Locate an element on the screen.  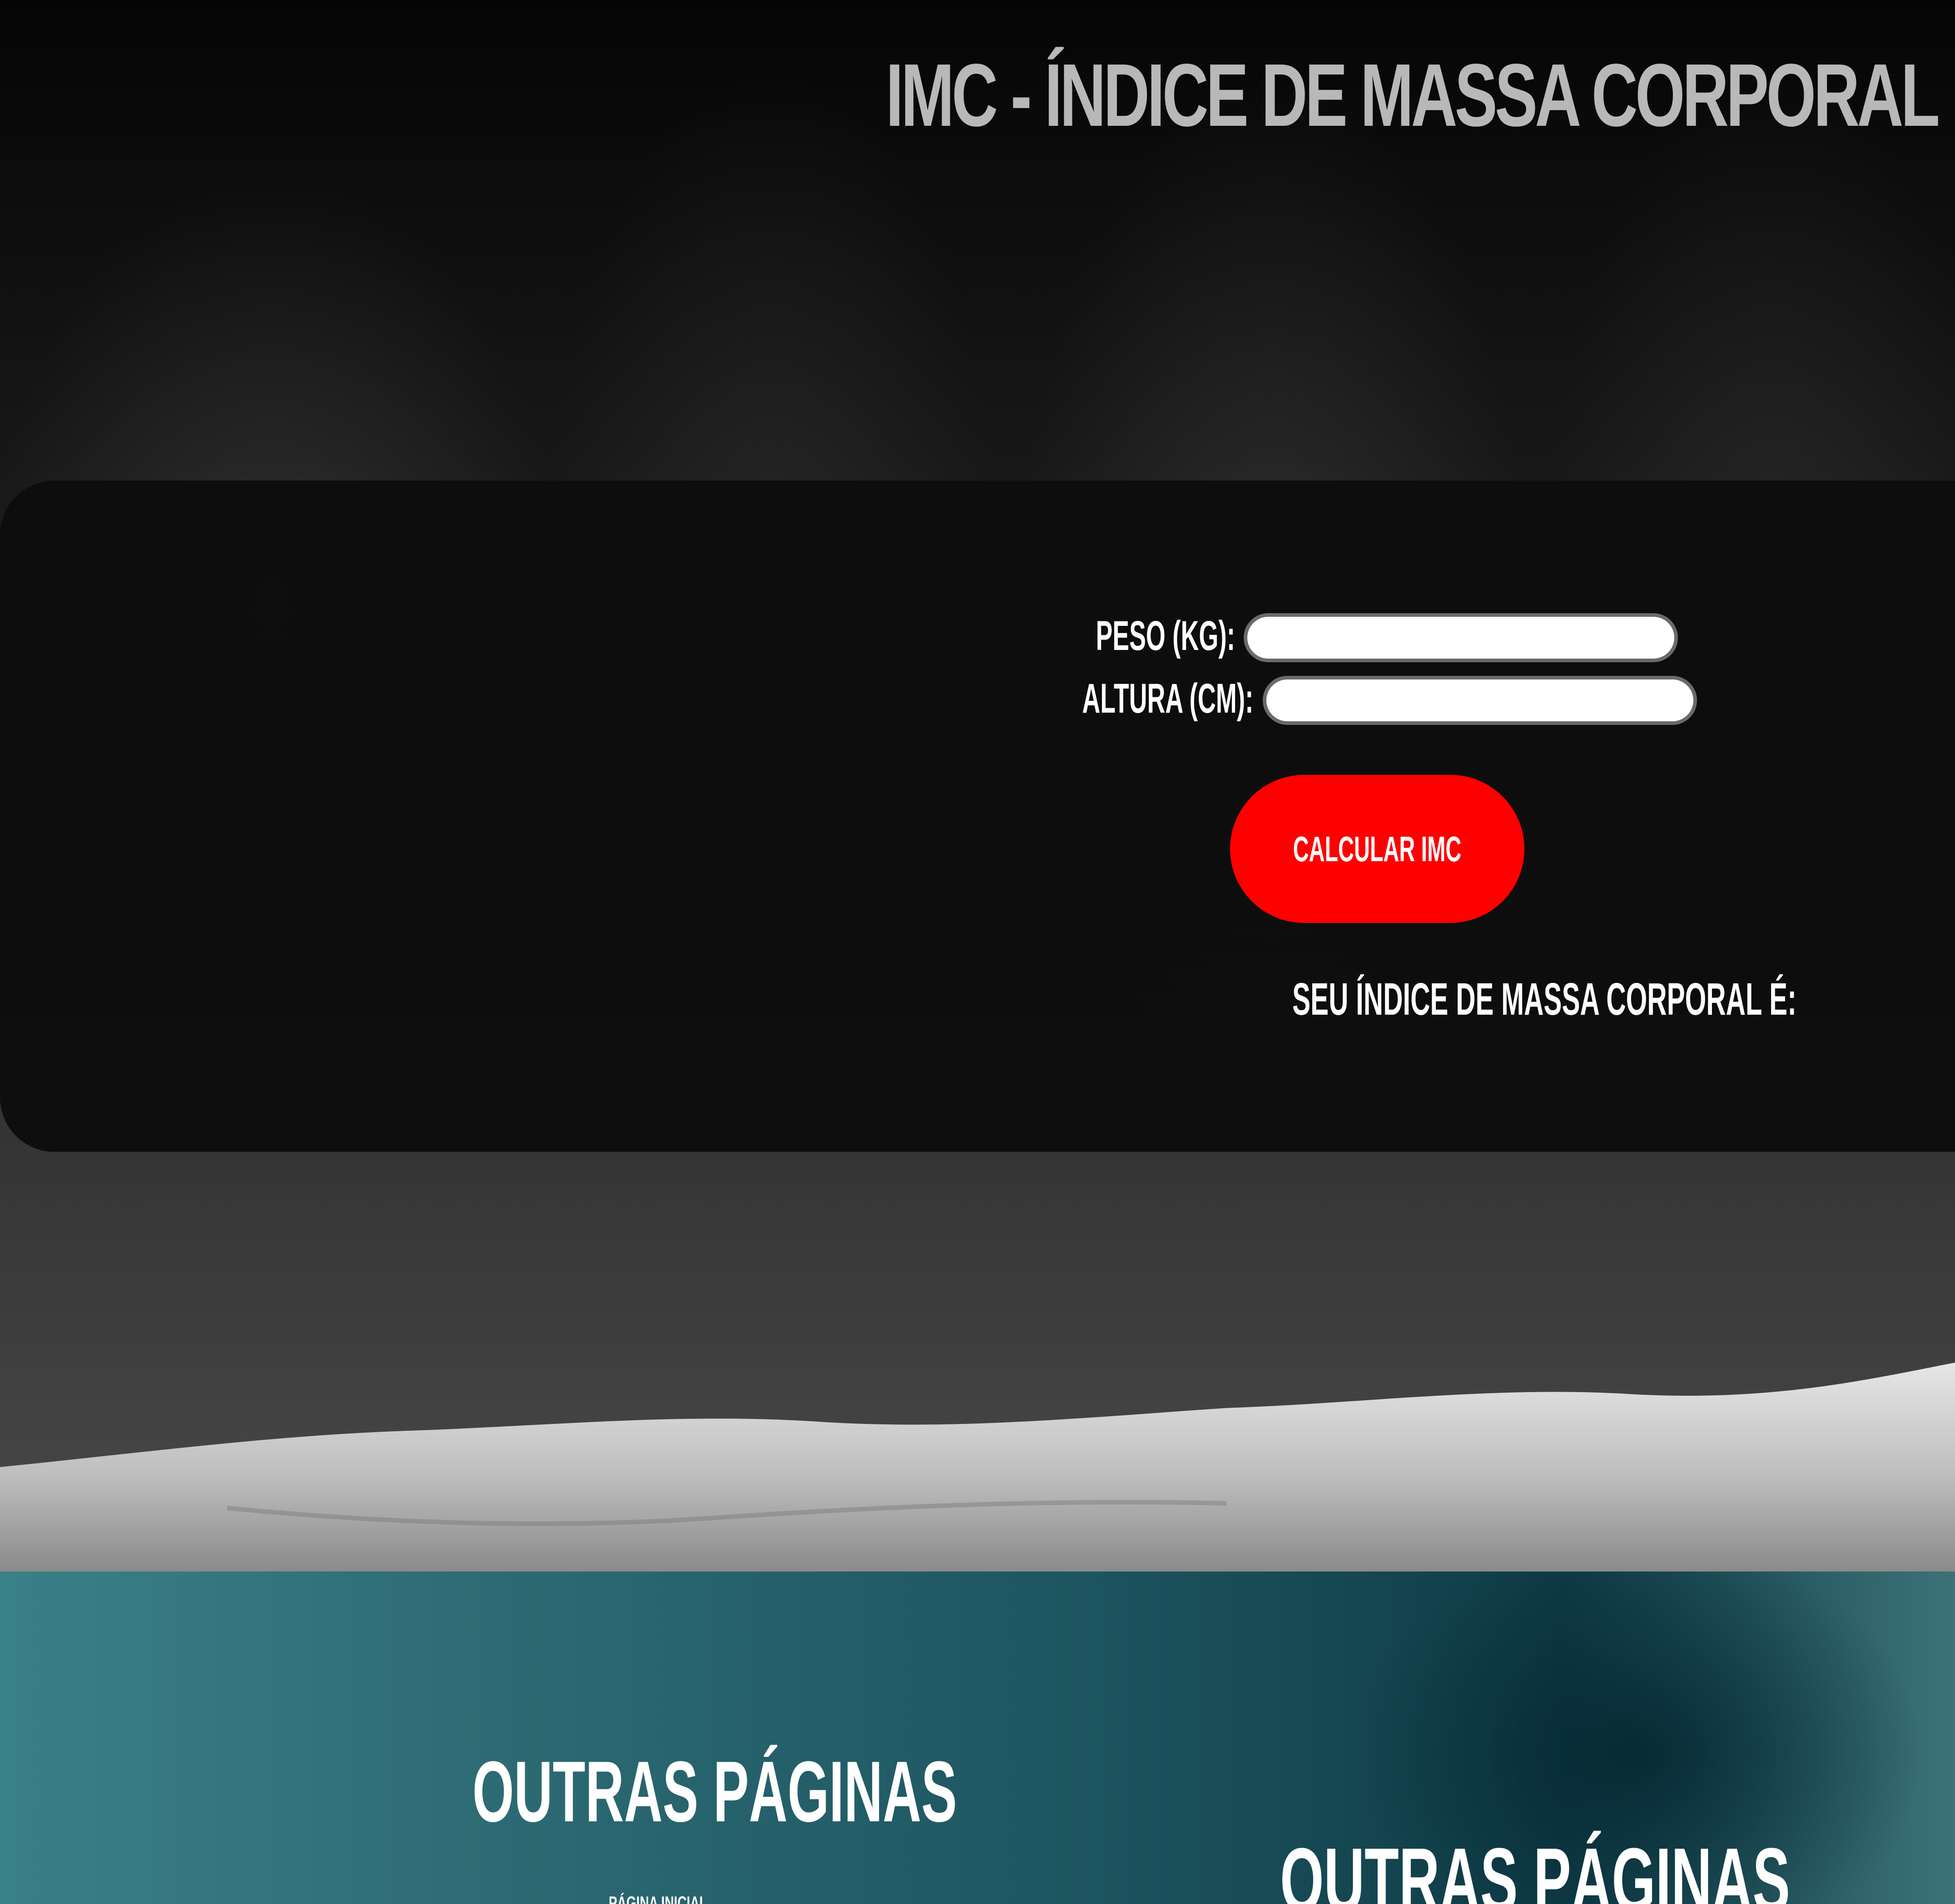
page-title: IMC - ÍNDICE DE MASSA CORPORAL is located at coordinates (1413, 95).